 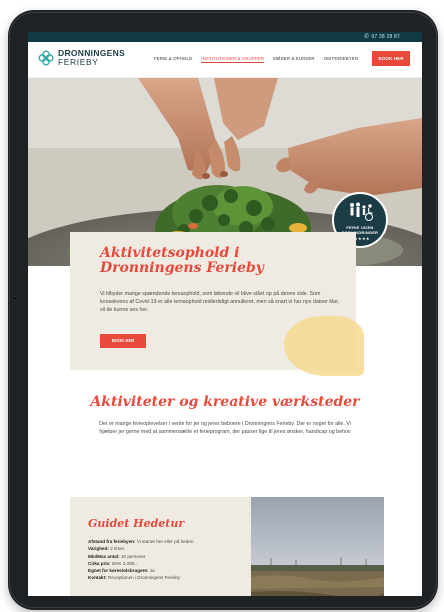 I want to click on tour-detail-value: Vi starter her eller på heden, so click(x=165, y=541).